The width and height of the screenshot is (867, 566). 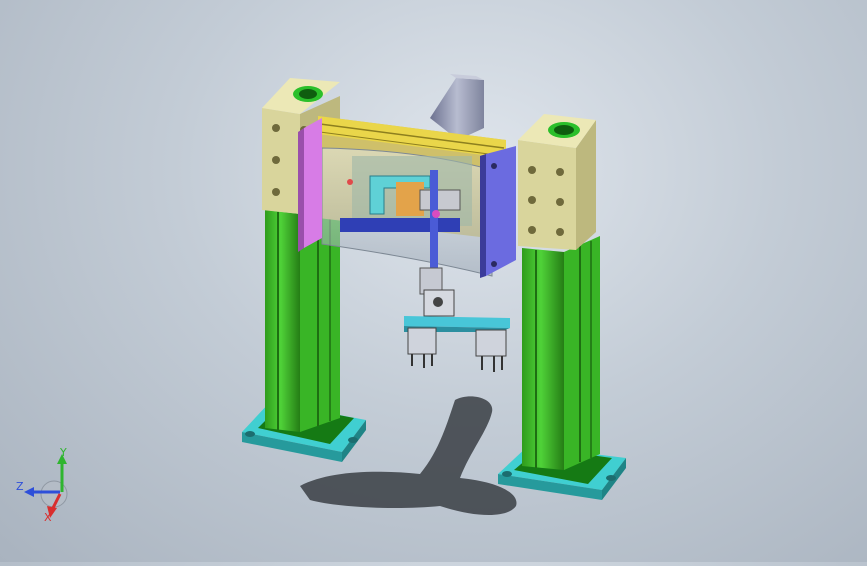 What do you see at coordinates (557, 182) in the screenshot?
I see `right-top-block` at bounding box center [557, 182].